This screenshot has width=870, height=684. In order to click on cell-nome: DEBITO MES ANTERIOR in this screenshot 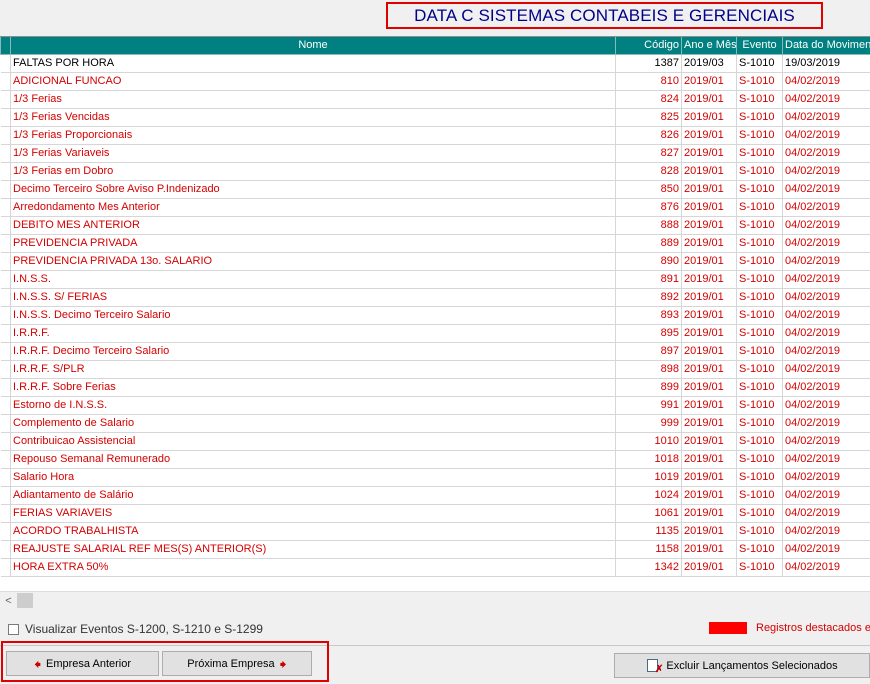, I will do `click(313, 225)`.